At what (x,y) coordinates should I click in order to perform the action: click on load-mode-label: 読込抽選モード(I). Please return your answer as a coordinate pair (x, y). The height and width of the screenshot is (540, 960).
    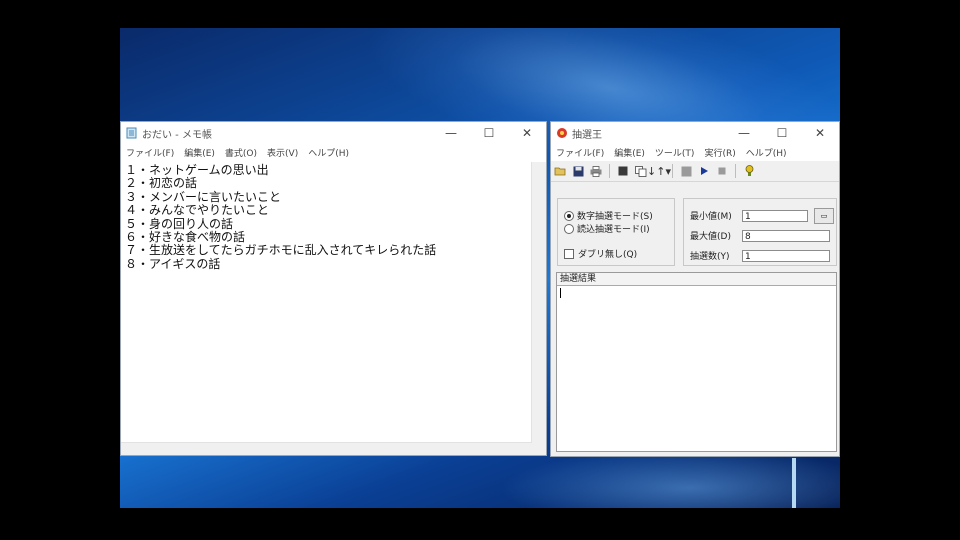
    Looking at the image, I should click on (613, 230).